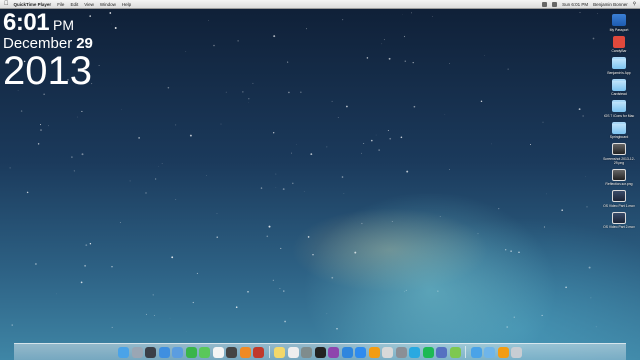 This screenshot has width=640, height=360. What do you see at coordinates (619, 130) in the screenshot?
I see `desktop-icon: Springboard` at bounding box center [619, 130].